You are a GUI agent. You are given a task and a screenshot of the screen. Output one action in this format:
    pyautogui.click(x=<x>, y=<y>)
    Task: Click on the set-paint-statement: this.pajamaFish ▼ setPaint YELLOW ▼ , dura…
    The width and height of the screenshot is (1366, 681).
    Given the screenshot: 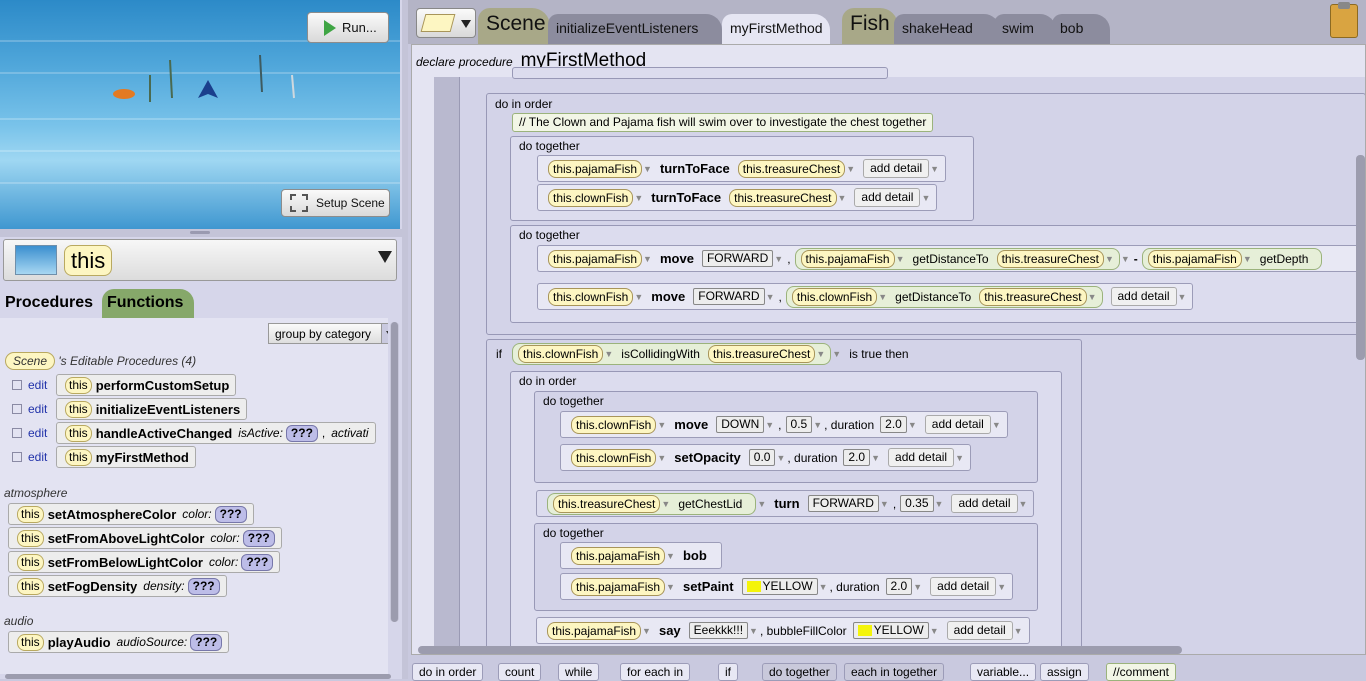 What is the action you would take?
    pyautogui.click(x=787, y=586)
    